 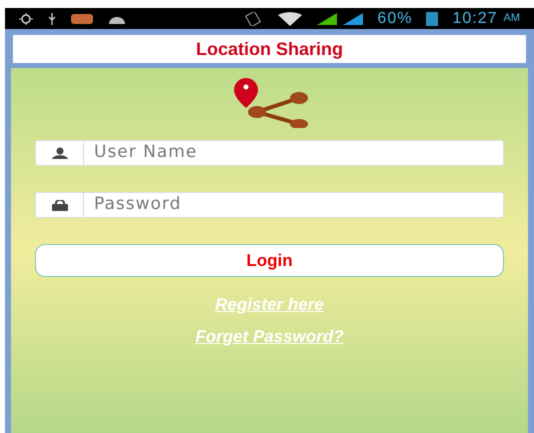 What do you see at coordinates (269, 336) in the screenshot?
I see `link: Forget Password?` at bounding box center [269, 336].